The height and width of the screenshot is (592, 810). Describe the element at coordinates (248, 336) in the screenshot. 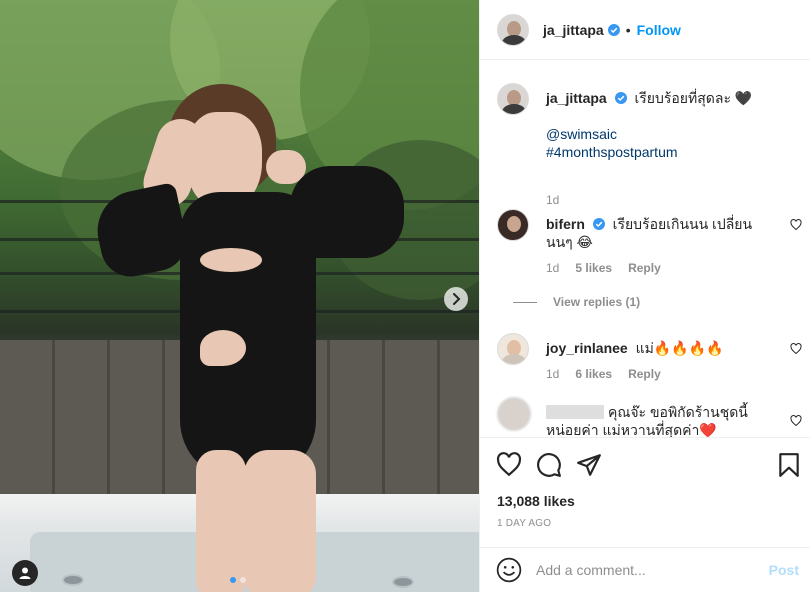

I see `photo-swimsuit-body` at that location.